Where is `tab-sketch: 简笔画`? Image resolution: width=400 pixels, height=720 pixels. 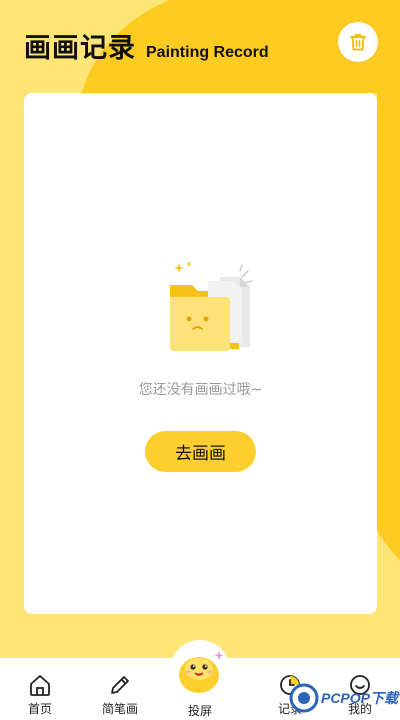
tab-sketch: 简笔画 is located at coordinates (120, 689).